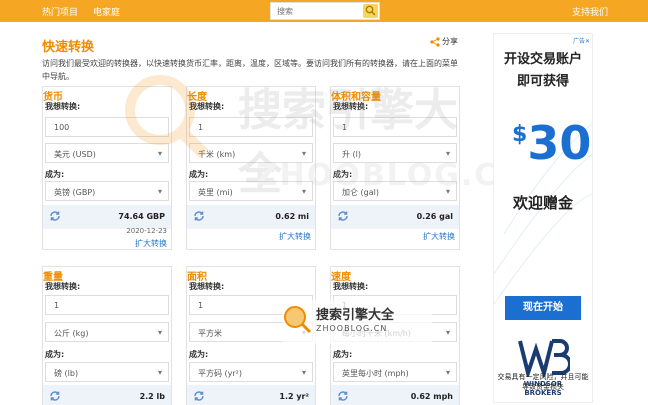 The image size is (648, 405). I want to click on ad-amount-value: 30, so click(559, 143).